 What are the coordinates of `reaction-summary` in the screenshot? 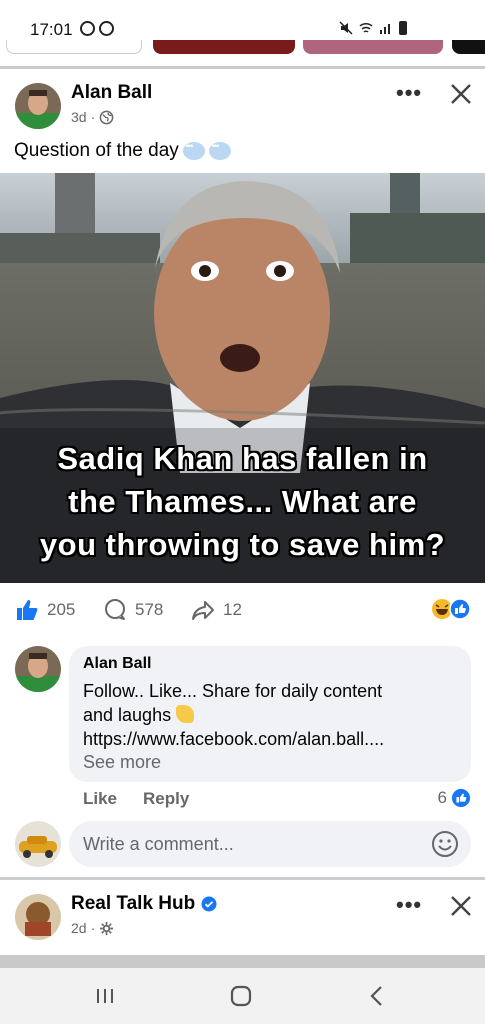 It's located at (451, 609).